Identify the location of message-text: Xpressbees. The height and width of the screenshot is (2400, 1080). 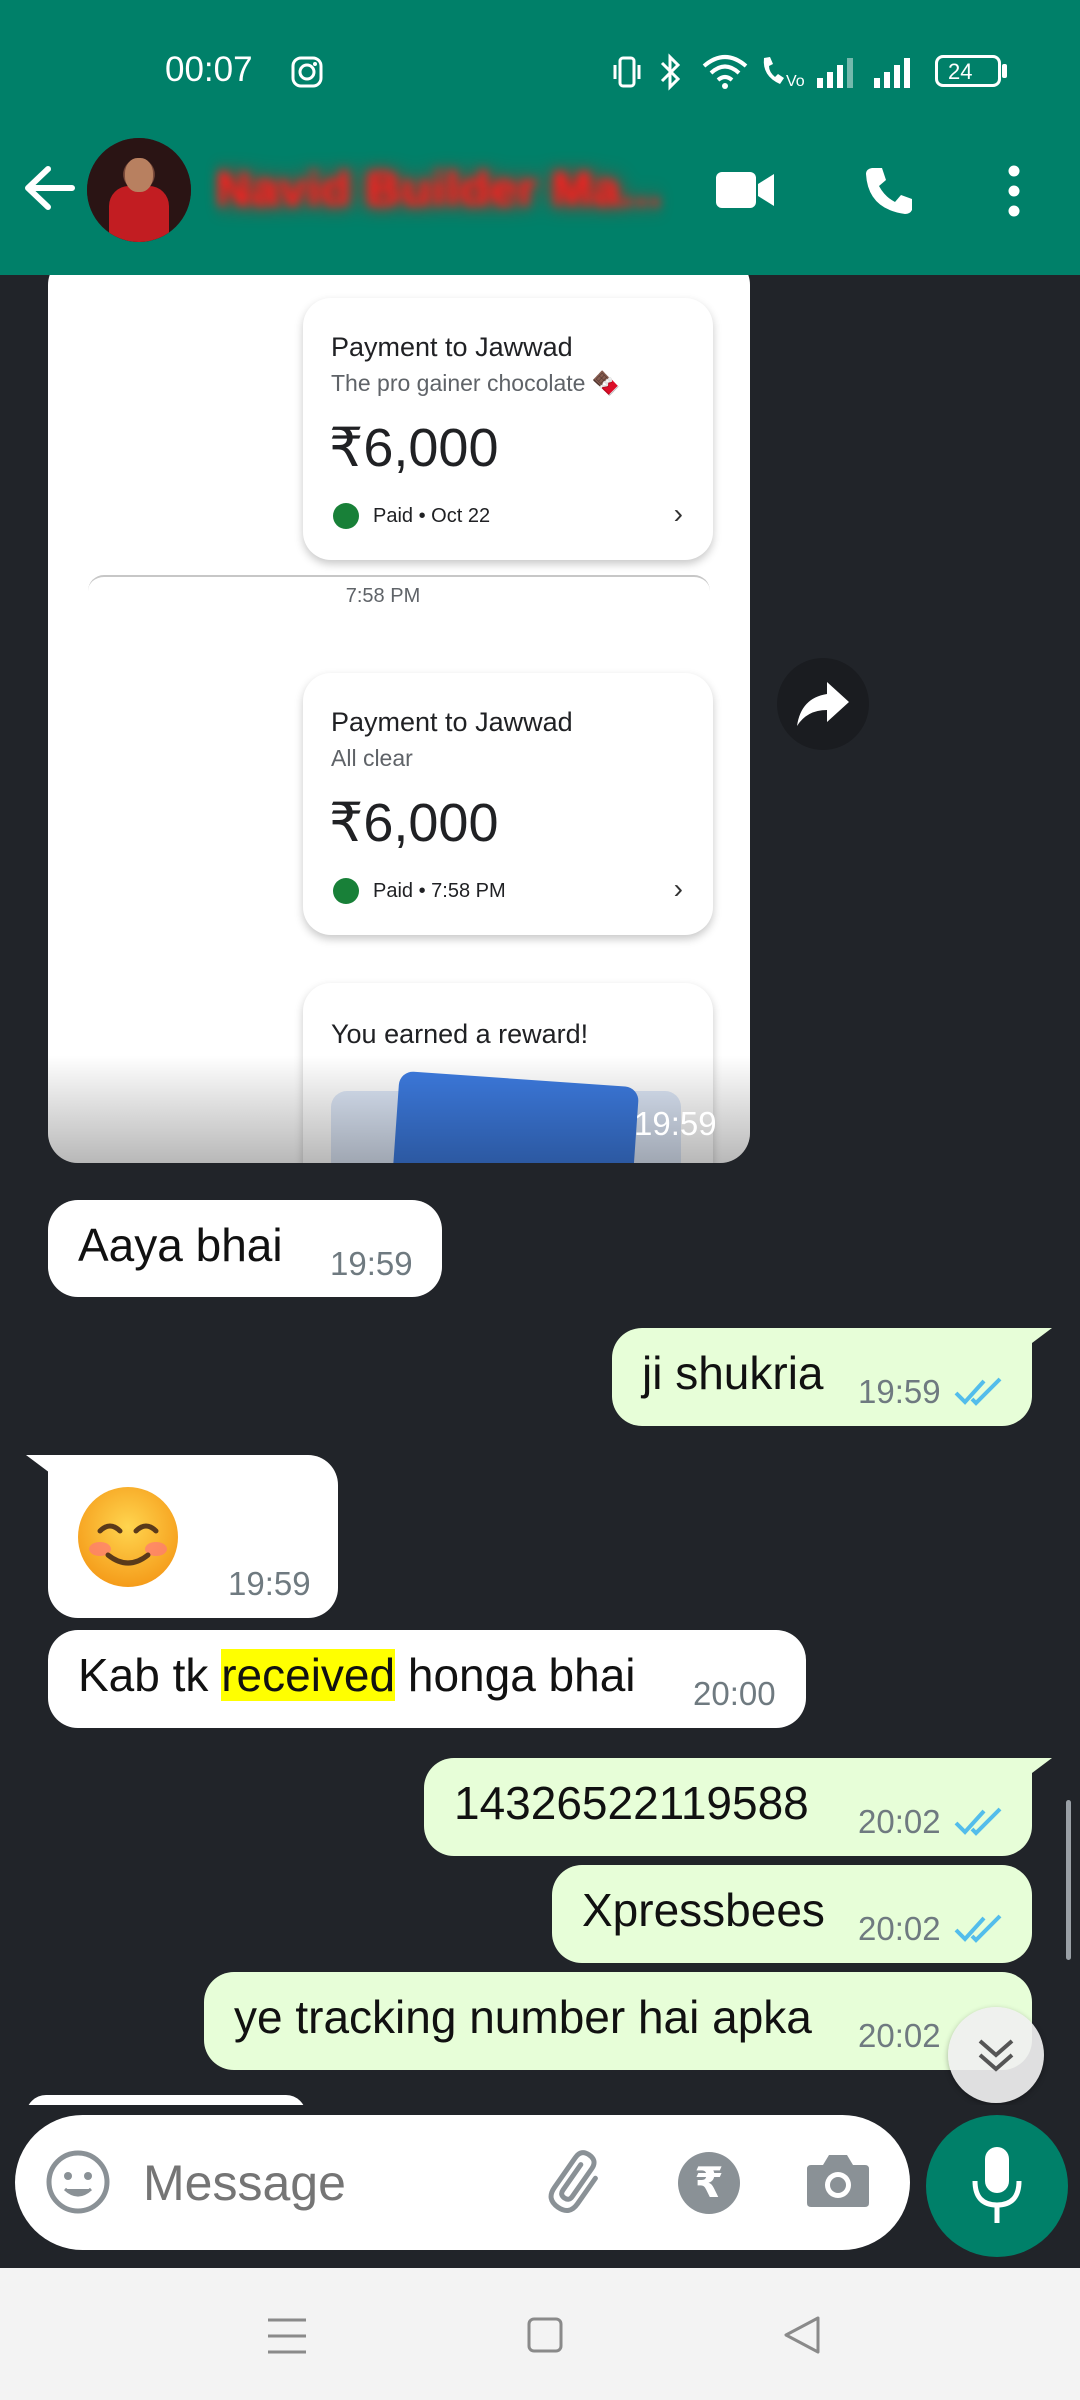
(703, 1910).